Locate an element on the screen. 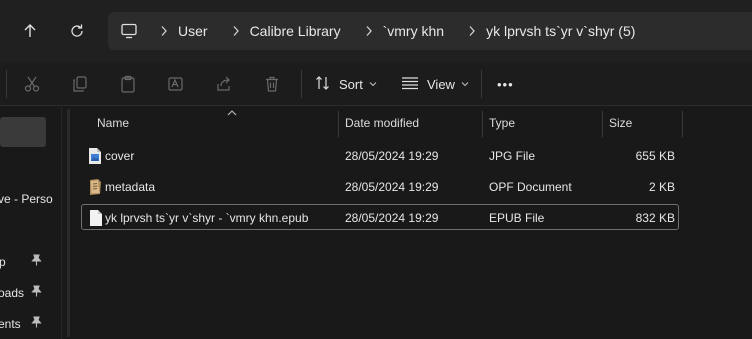 This screenshot has height=339, width=752. scrollbar is located at coordinates (68, 223).